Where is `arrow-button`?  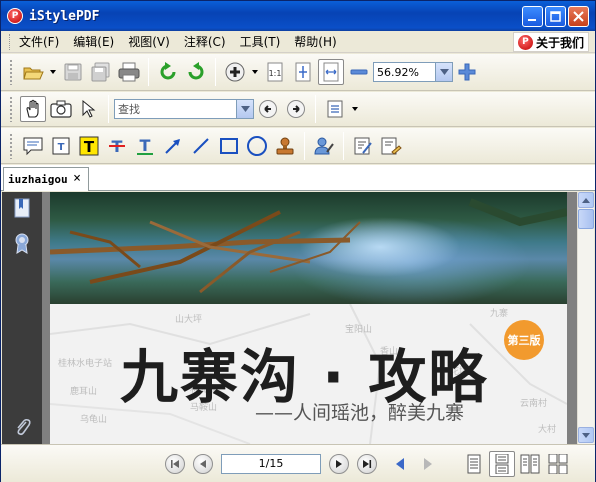
arrow-button is located at coordinates (173, 146).